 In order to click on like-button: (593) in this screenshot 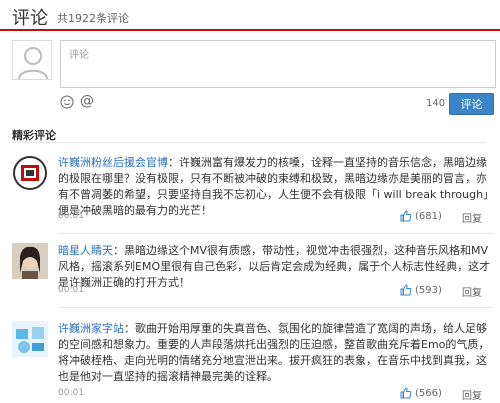, I will do `click(421, 290)`.